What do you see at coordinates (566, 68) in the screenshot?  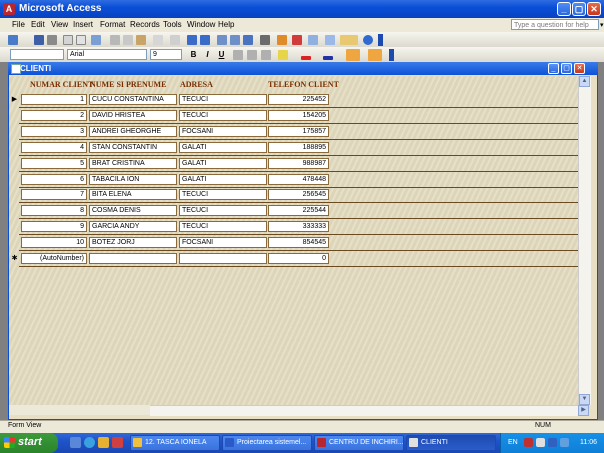 I see `form-maximize-button: ▢` at bounding box center [566, 68].